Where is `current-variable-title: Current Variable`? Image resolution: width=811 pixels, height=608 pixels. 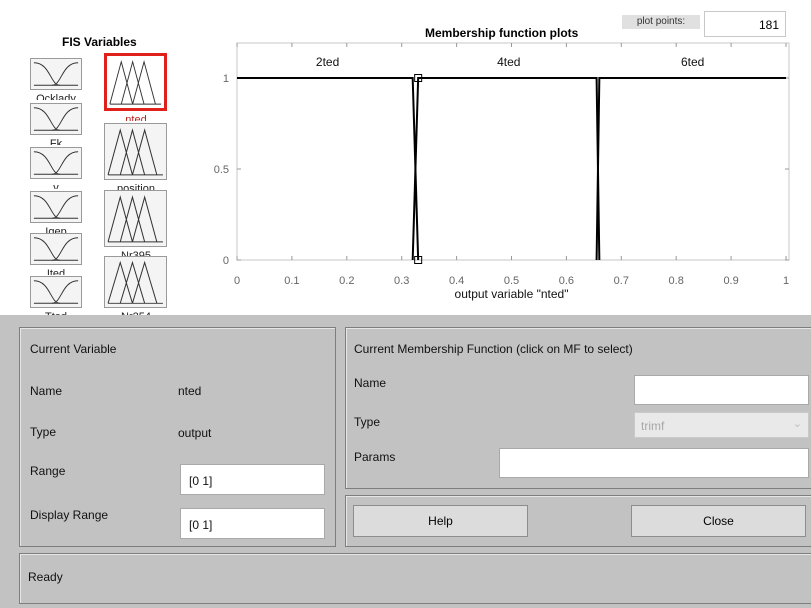 current-variable-title: Current Variable is located at coordinates (73, 349).